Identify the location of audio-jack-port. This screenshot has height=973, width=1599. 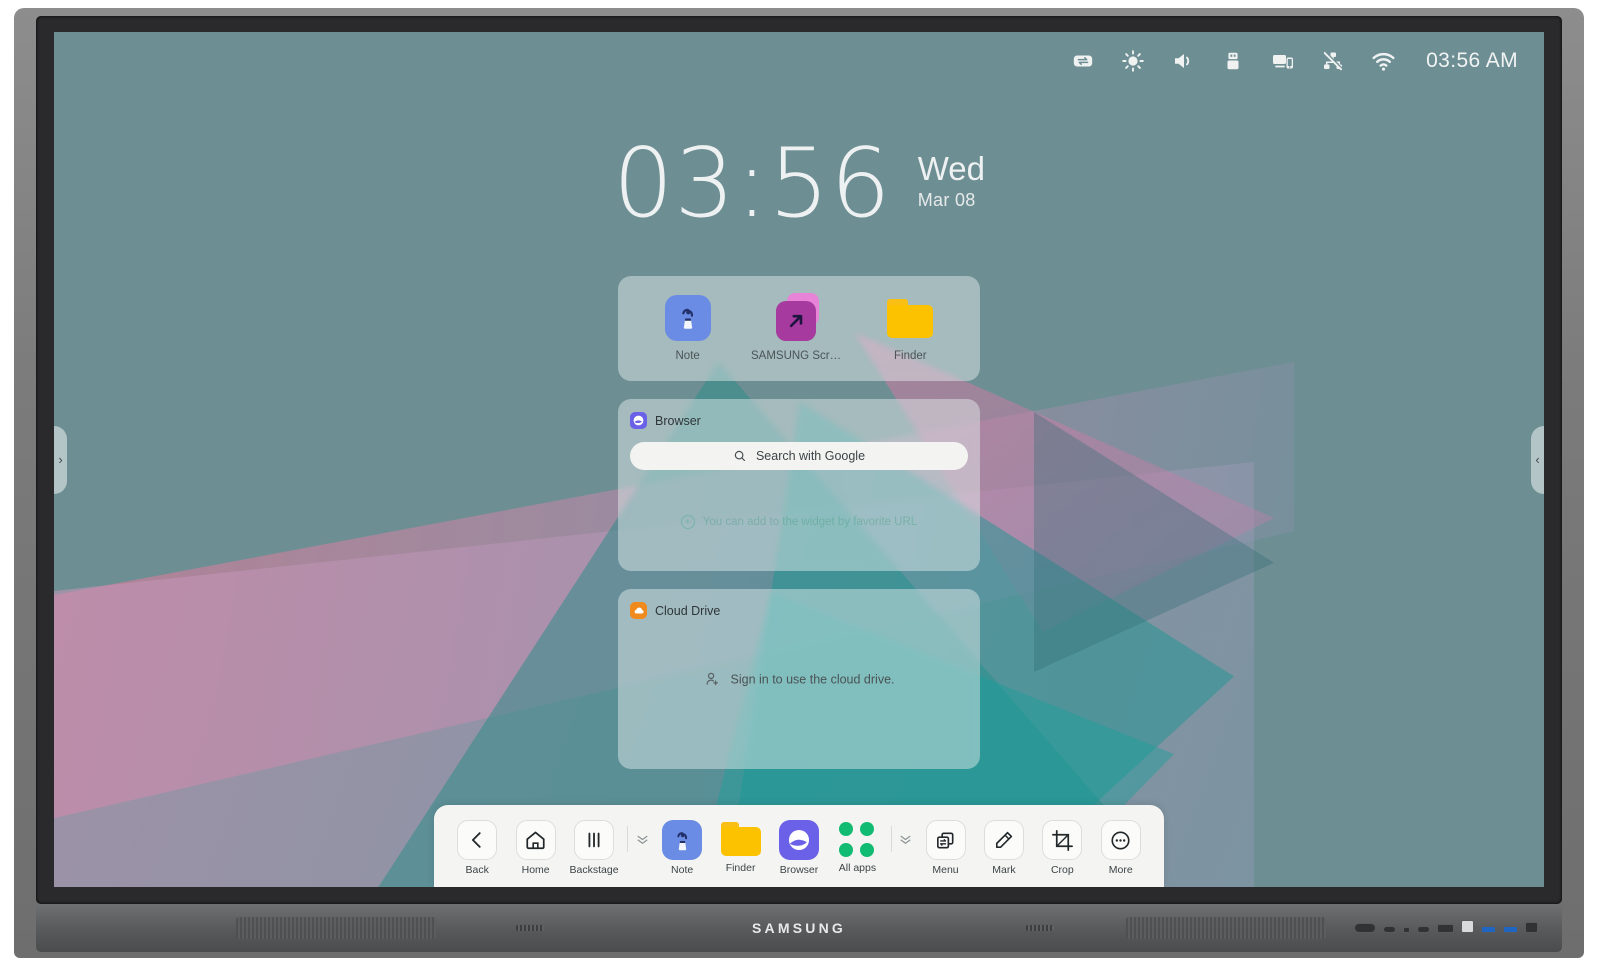
(1365, 928).